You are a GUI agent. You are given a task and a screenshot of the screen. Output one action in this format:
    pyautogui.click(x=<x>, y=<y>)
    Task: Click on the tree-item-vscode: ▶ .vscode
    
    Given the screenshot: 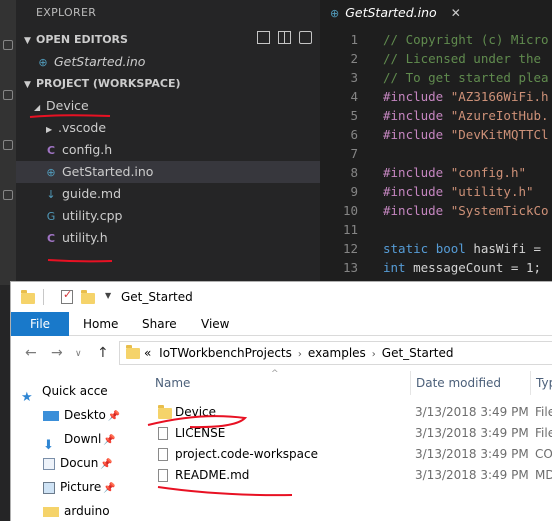 What is the action you would take?
    pyautogui.click(x=168, y=128)
    